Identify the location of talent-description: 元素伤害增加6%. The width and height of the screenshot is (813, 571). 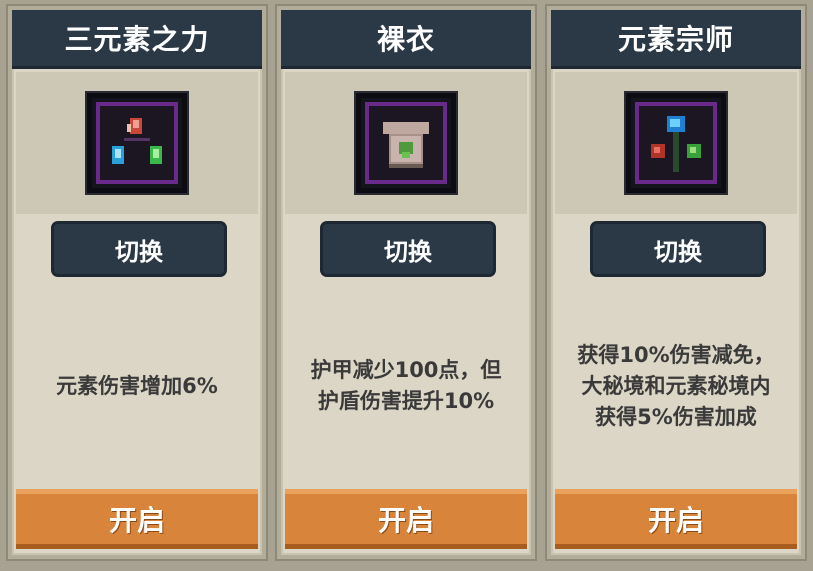
(137, 386).